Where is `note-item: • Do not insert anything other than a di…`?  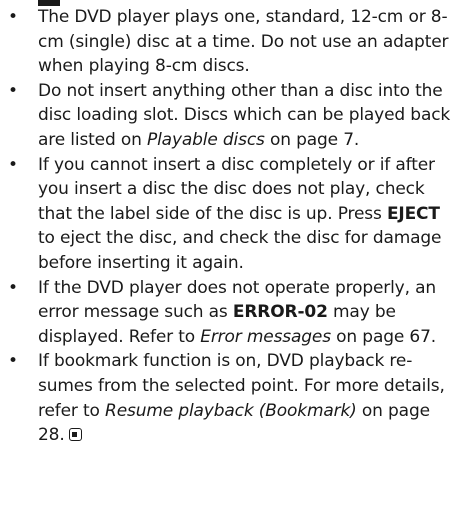
note-item: • Do not insert anything other than a di… is located at coordinates (230, 116).